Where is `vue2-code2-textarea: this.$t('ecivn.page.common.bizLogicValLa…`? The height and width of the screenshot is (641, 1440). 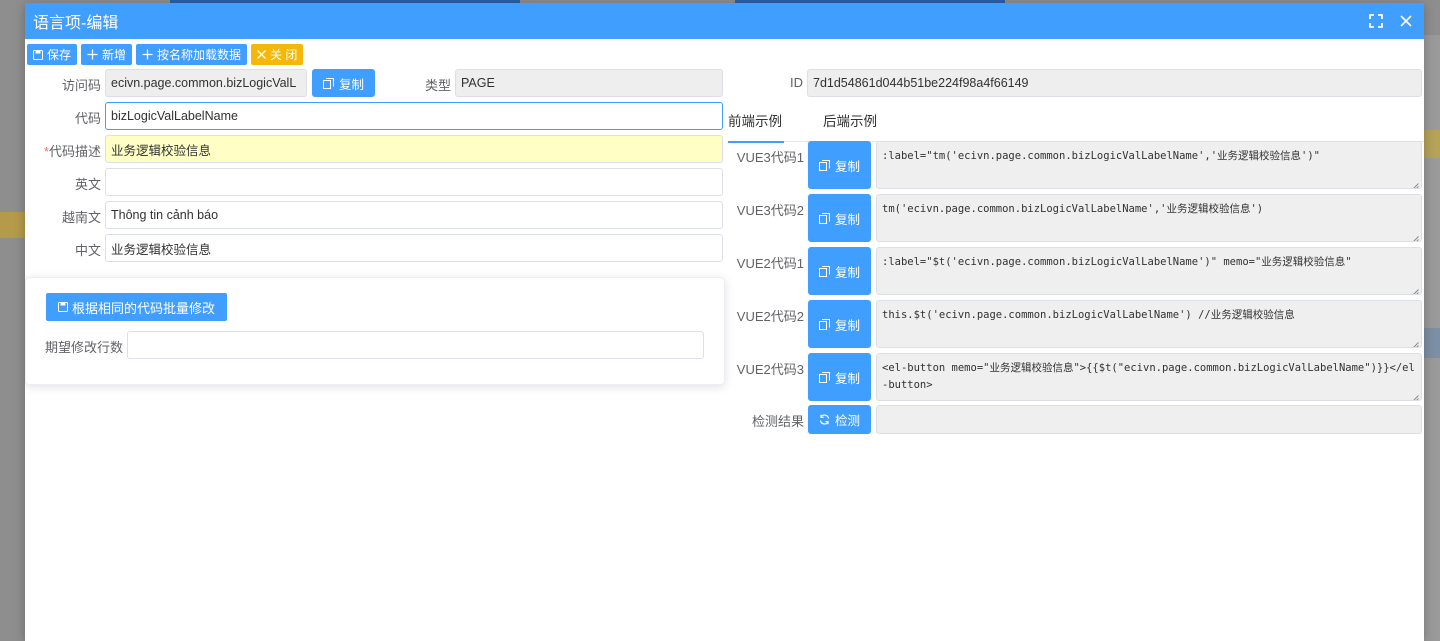 vue2-code2-textarea: this.$t('ecivn.page.common.bizLogicValLa… is located at coordinates (1149, 324).